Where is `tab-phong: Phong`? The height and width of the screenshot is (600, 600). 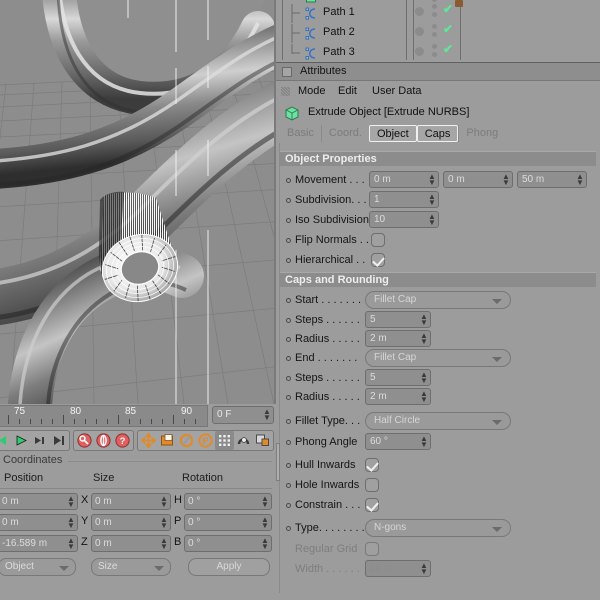 tab-phong: Phong is located at coordinates (482, 133).